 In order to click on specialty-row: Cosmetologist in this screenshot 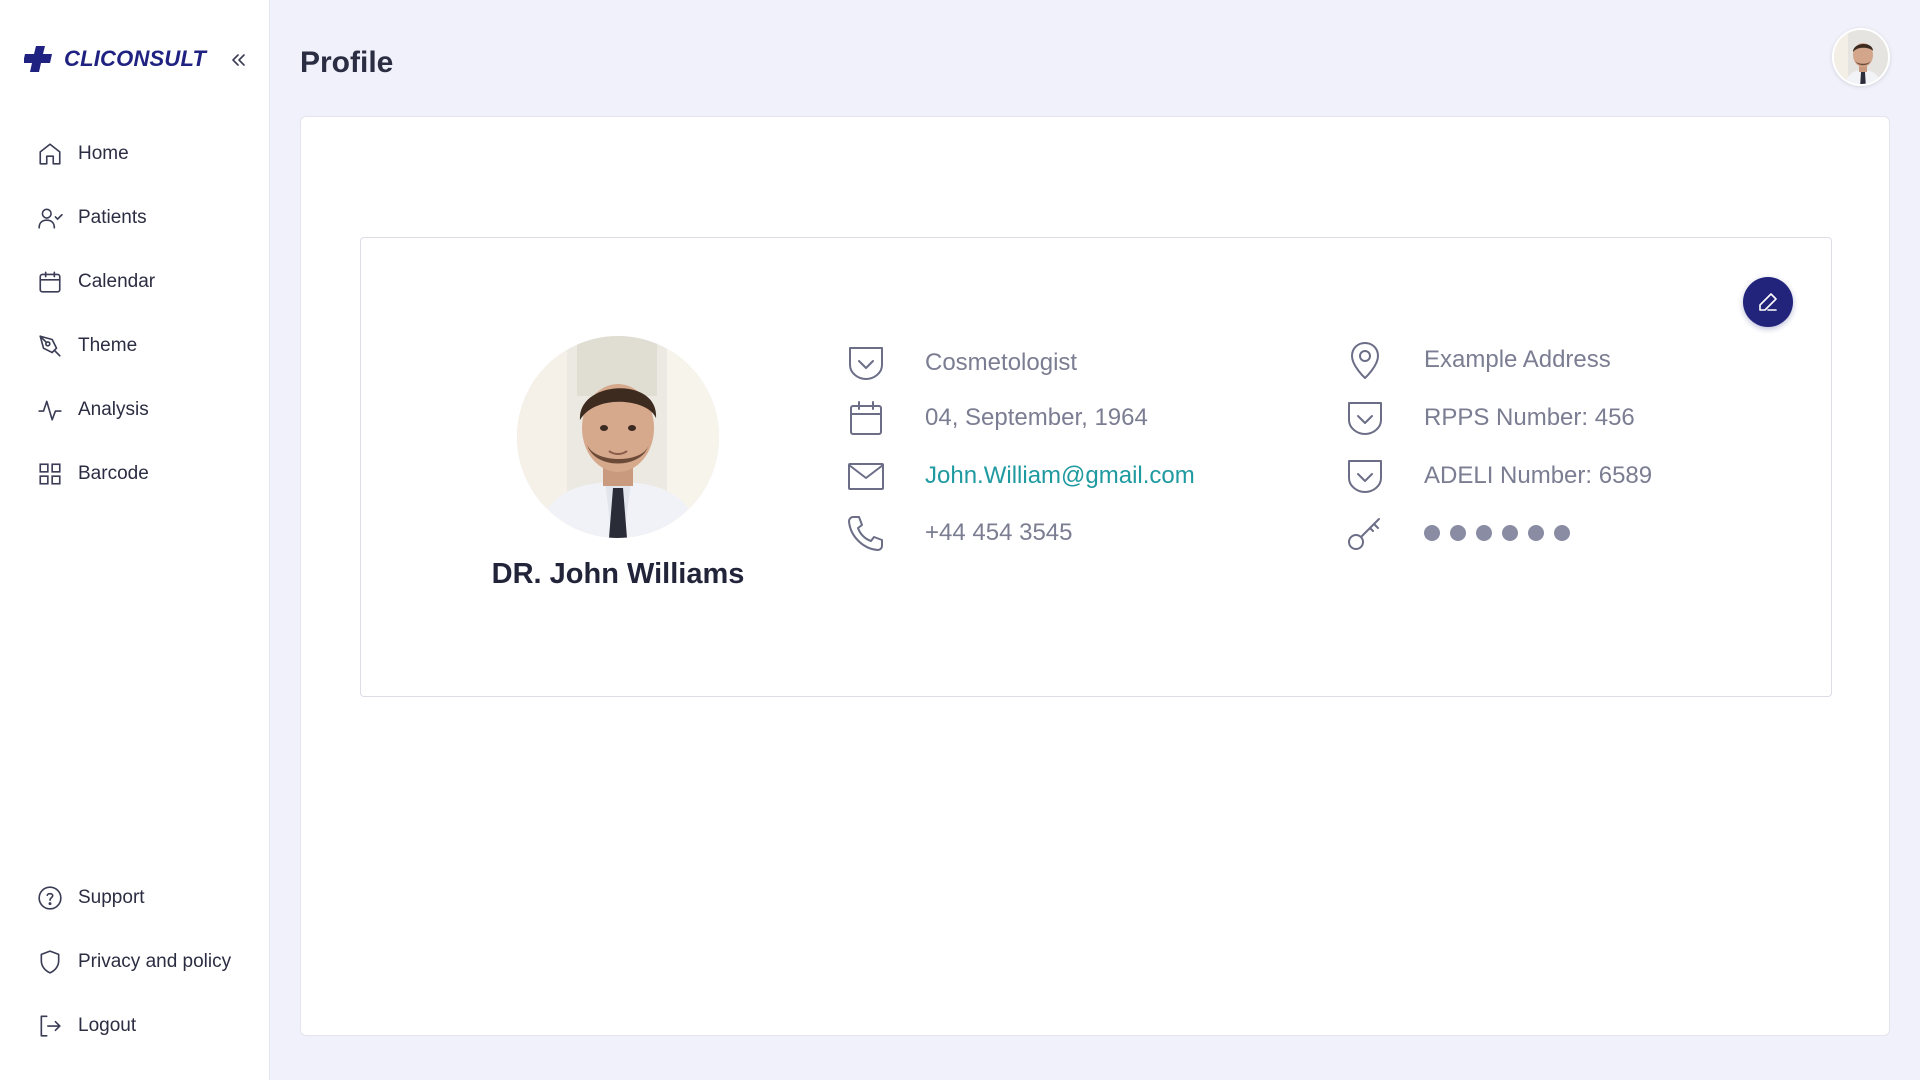, I will do `click(961, 363)`.